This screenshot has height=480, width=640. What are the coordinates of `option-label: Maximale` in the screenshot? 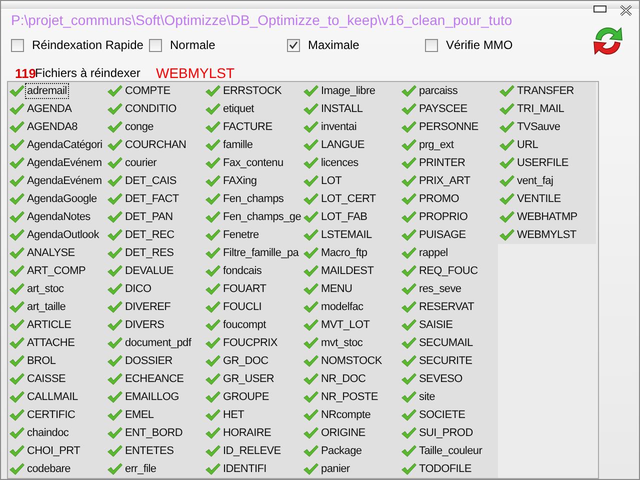 It's located at (334, 45).